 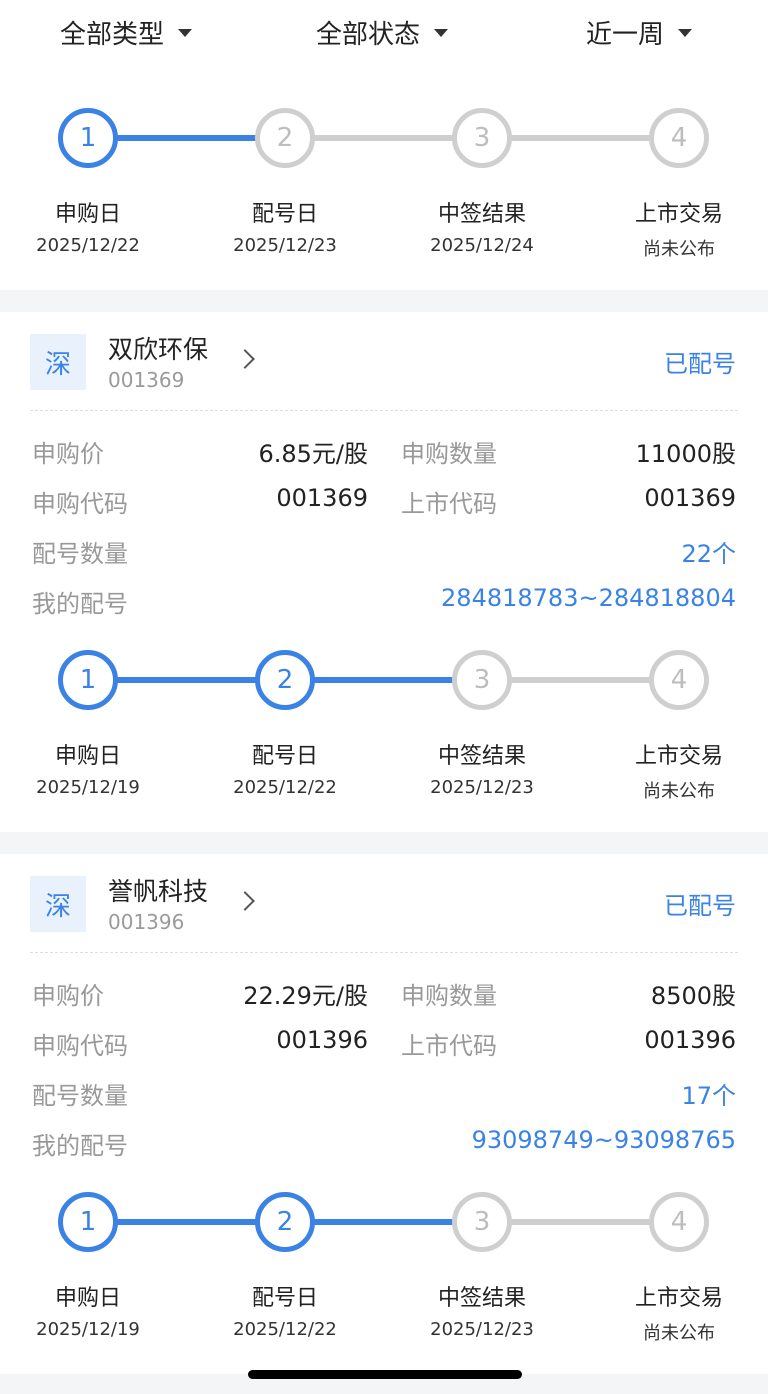 I want to click on filter-bar: 全部类型 全部状态 近一周, so click(x=384, y=36).